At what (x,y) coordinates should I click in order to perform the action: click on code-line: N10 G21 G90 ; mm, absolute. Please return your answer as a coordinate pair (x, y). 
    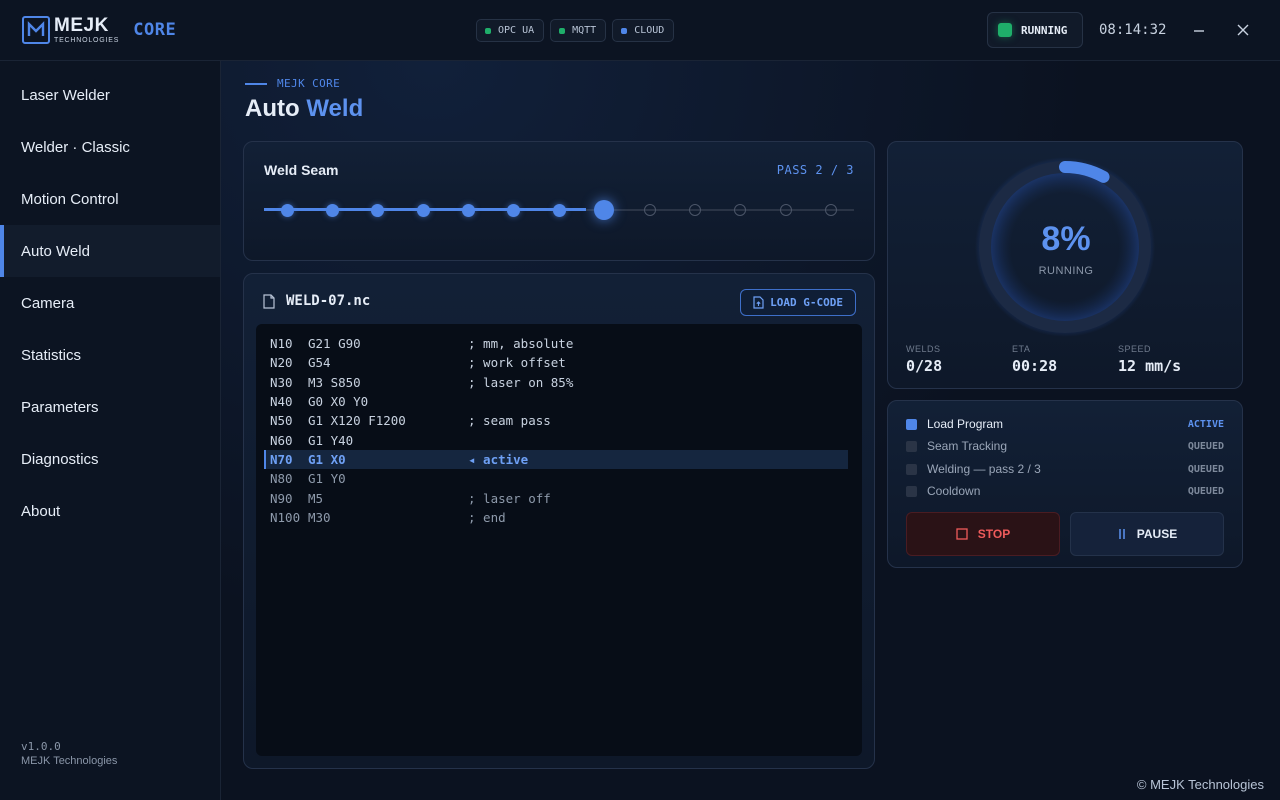
    Looking at the image, I should click on (556, 343).